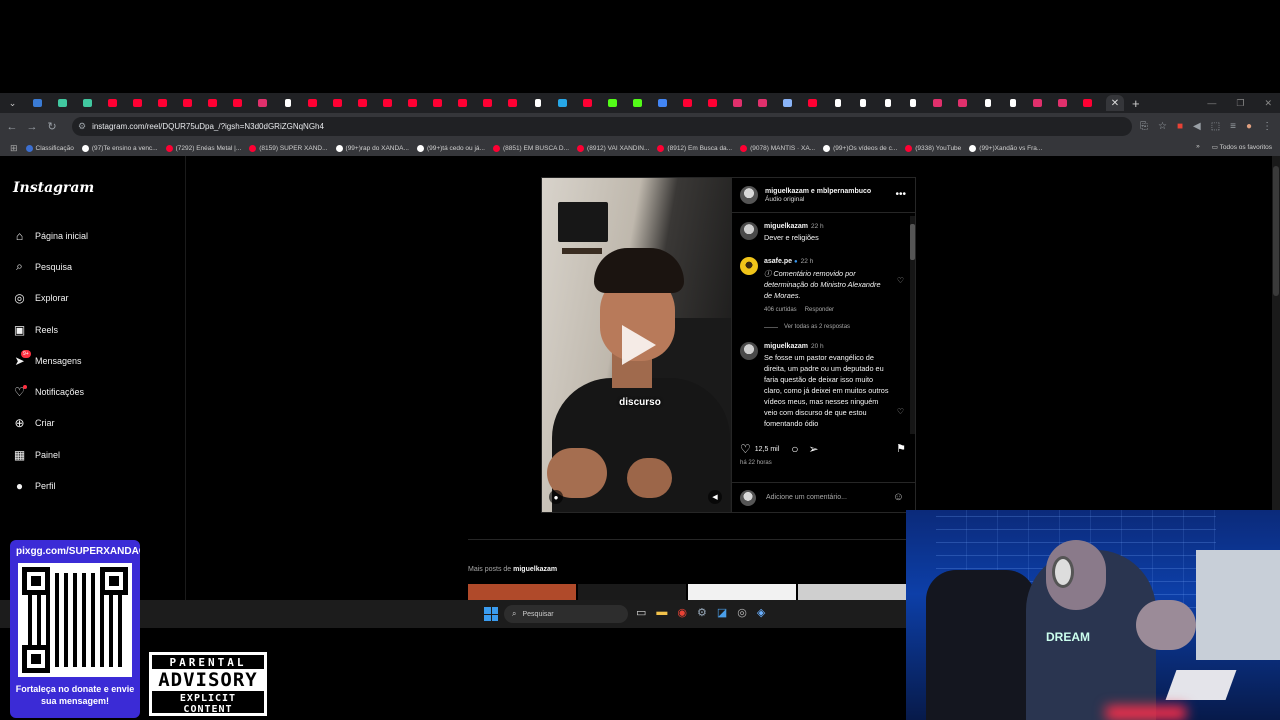  What do you see at coordinates (662, 103) in the screenshot?
I see `browser-tab-google` at bounding box center [662, 103].